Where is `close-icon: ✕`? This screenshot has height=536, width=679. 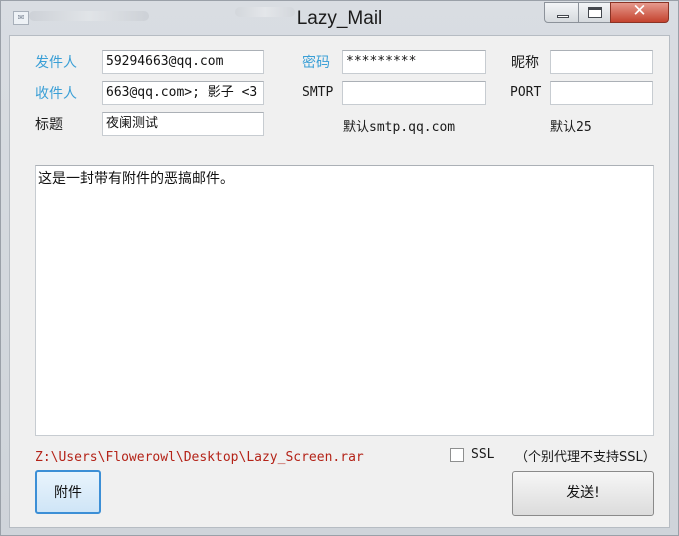
close-icon: ✕ is located at coordinates (639, 11).